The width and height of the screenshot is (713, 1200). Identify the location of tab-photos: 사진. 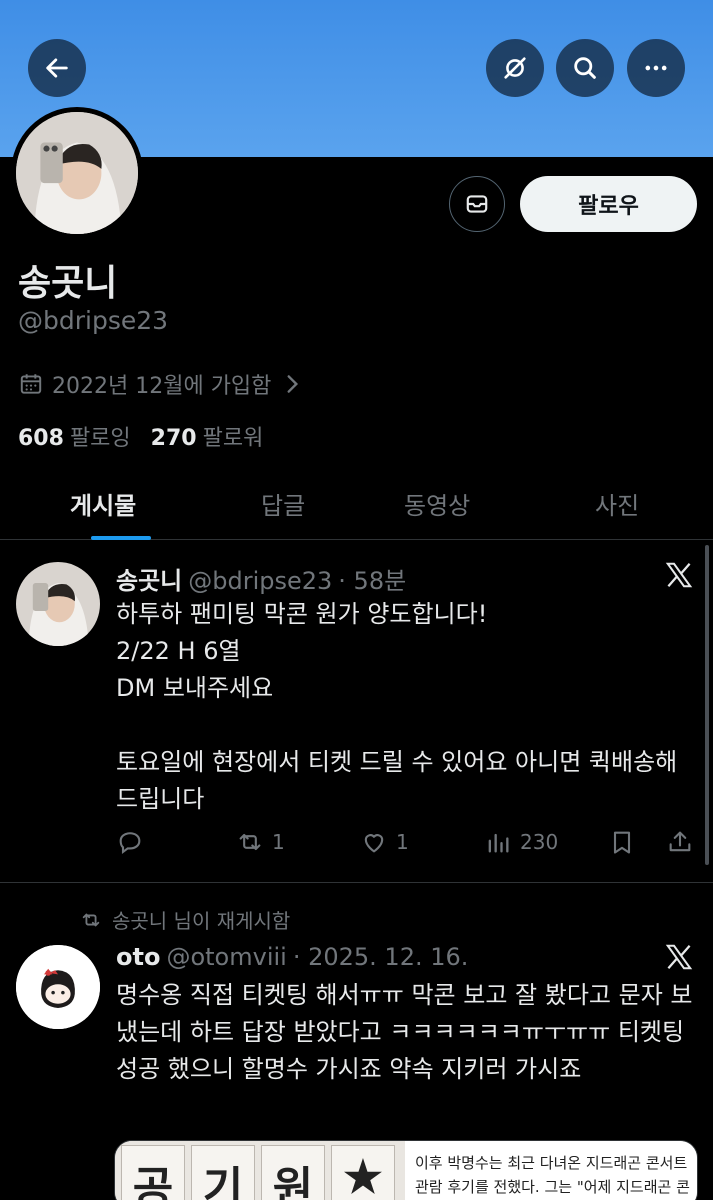
(617, 503).